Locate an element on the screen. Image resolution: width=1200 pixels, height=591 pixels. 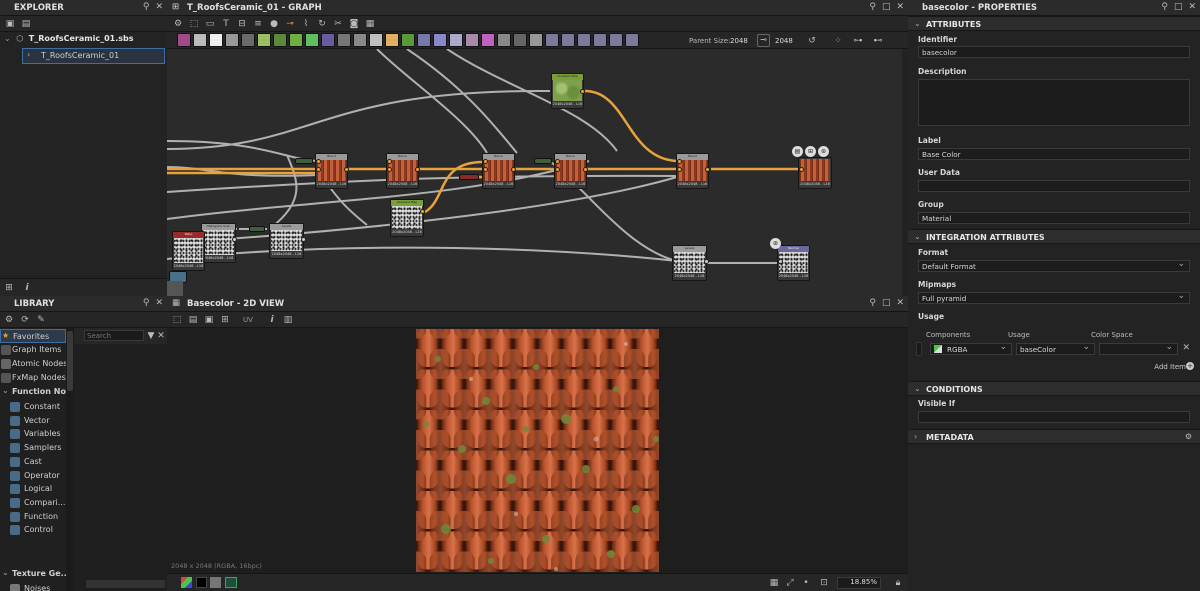
library-splitter is located at coordinates (70, 459).